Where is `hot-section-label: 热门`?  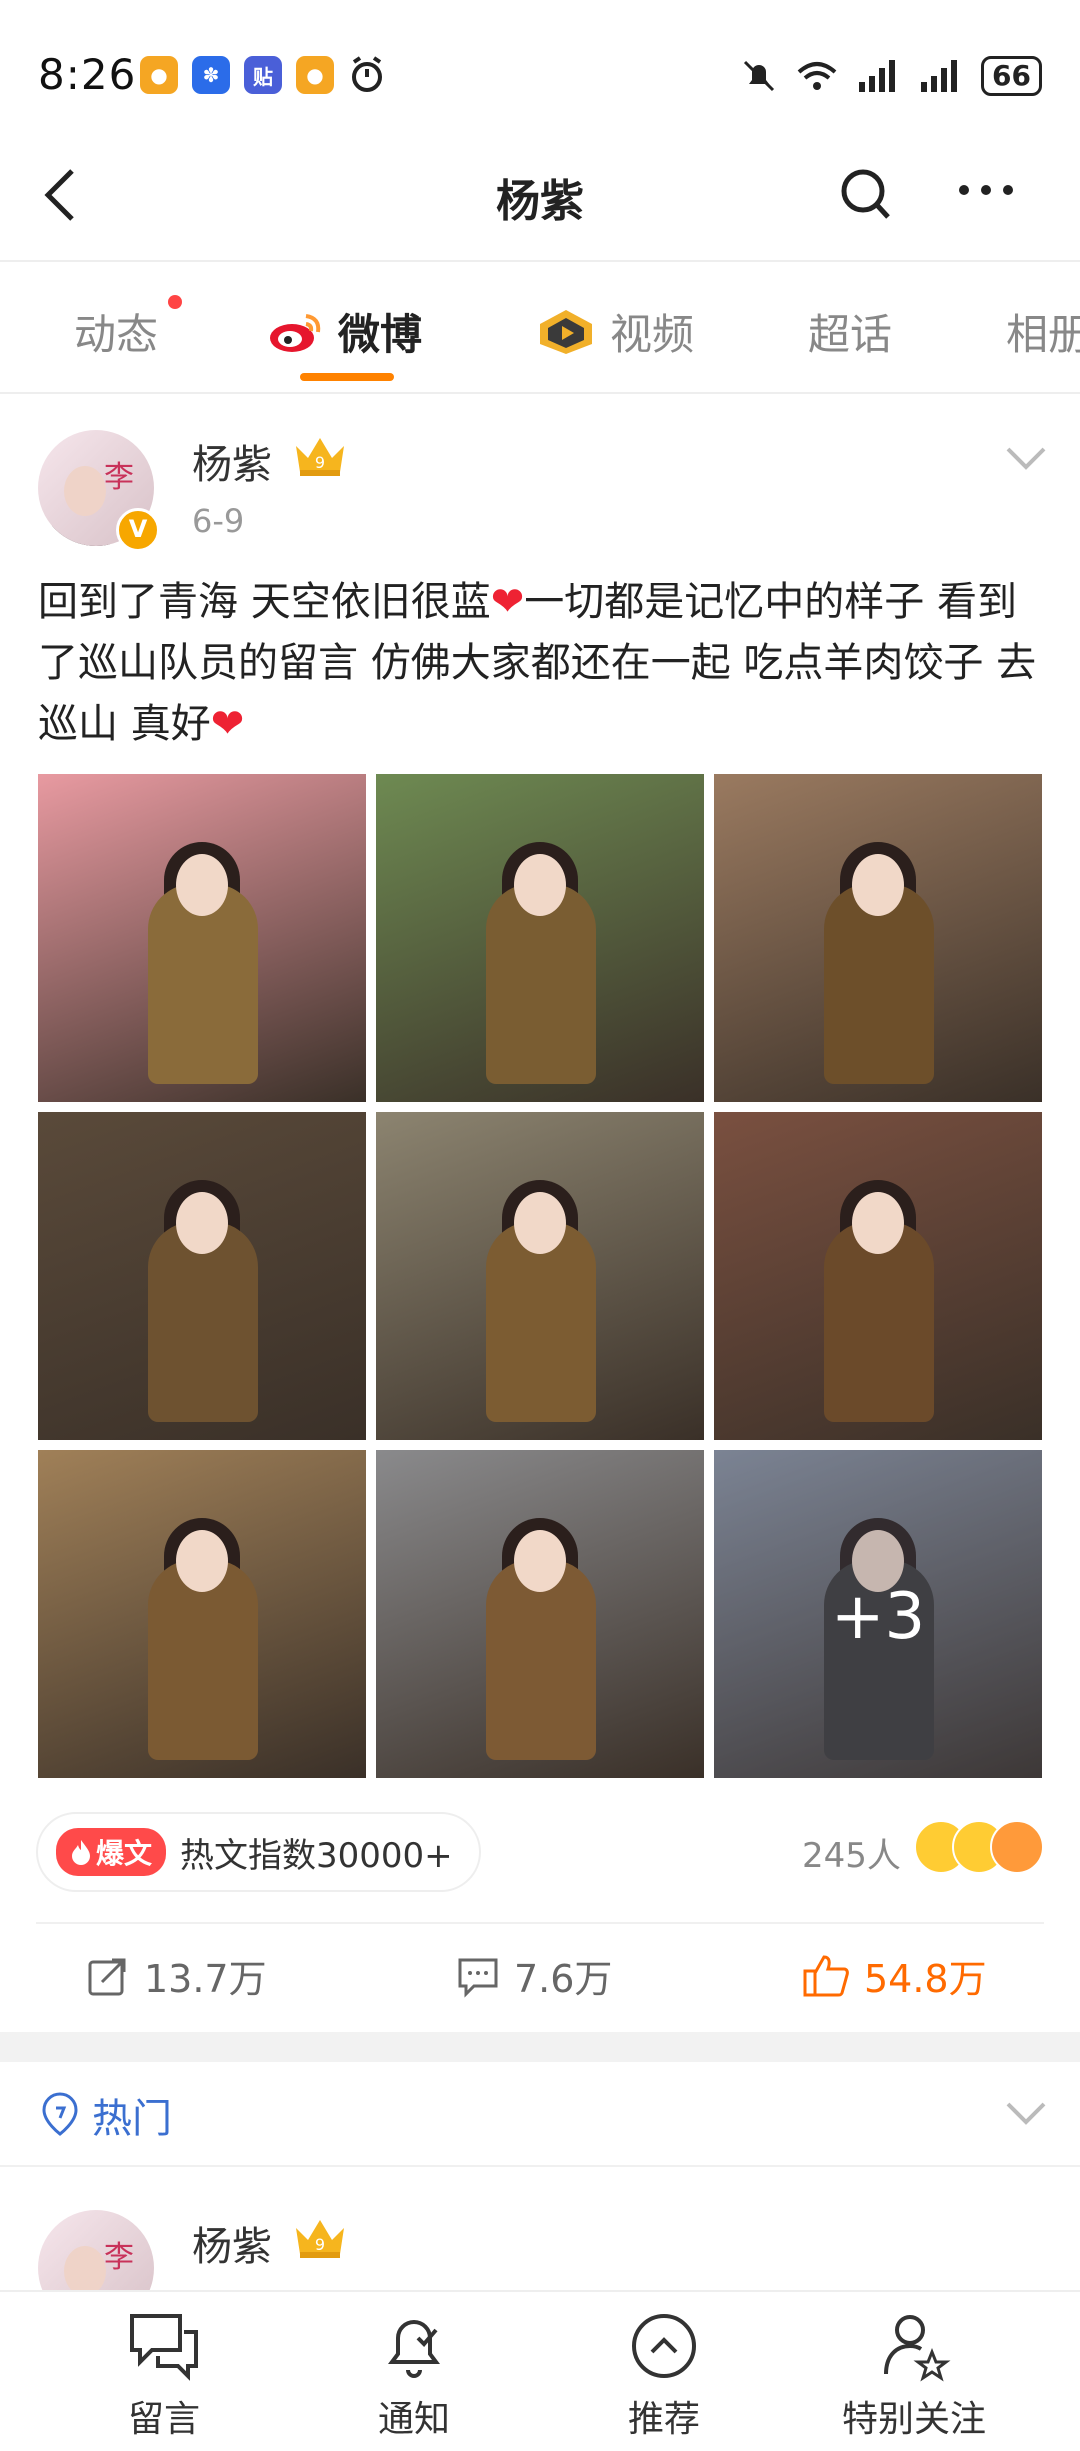 hot-section-label: 热门 is located at coordinates (132, 2115).